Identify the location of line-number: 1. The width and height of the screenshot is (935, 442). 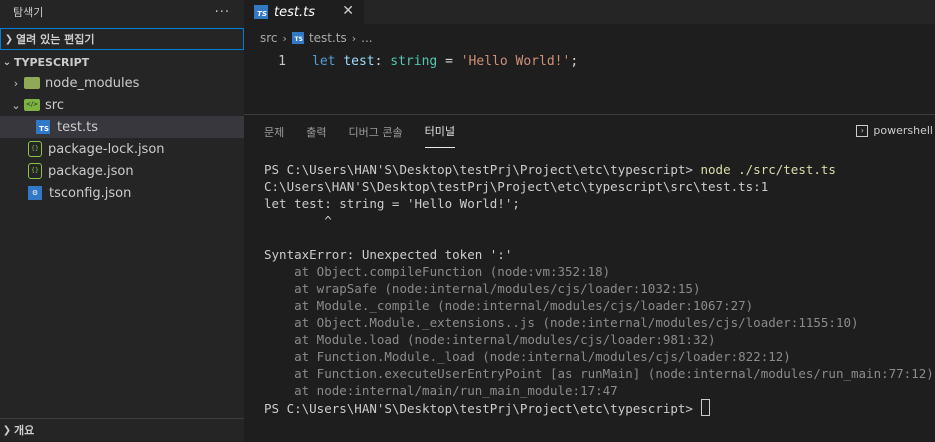
(282, 61).